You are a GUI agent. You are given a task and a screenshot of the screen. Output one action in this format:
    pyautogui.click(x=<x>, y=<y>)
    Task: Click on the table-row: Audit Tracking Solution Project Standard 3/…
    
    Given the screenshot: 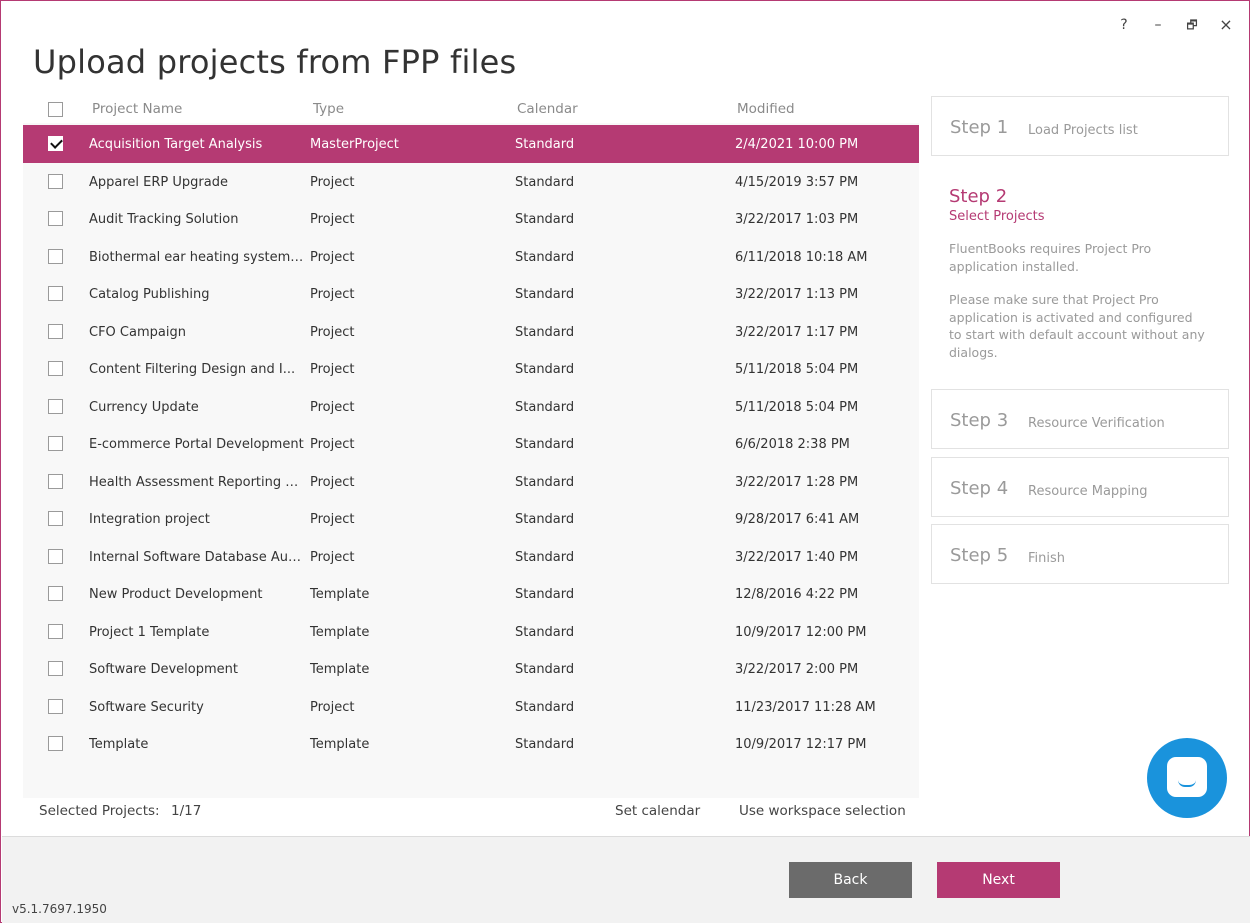 What is the action you would take?
    pyautogui.click(x=471, y=219)
    